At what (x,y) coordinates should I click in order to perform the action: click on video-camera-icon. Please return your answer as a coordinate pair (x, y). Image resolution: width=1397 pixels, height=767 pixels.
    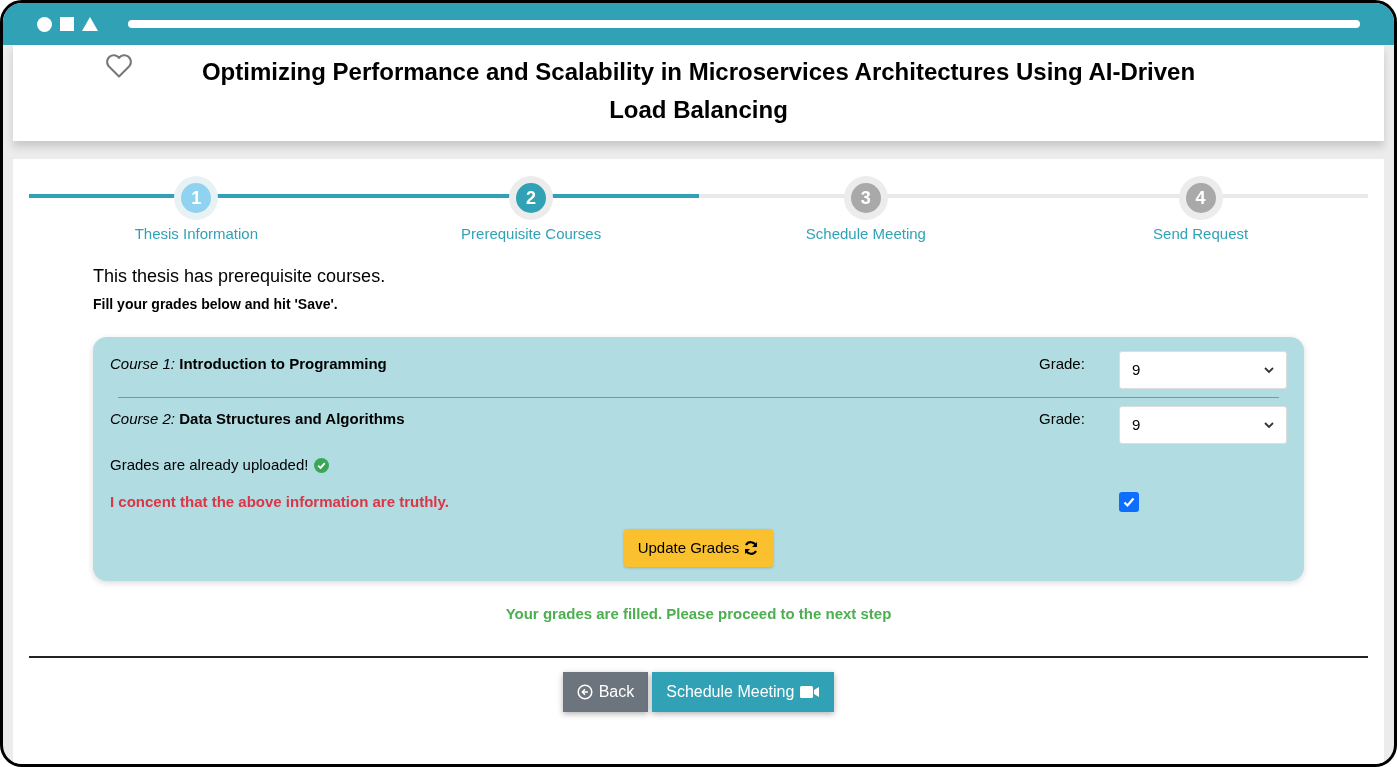
    Looking at the image, I should click on (810, 691).